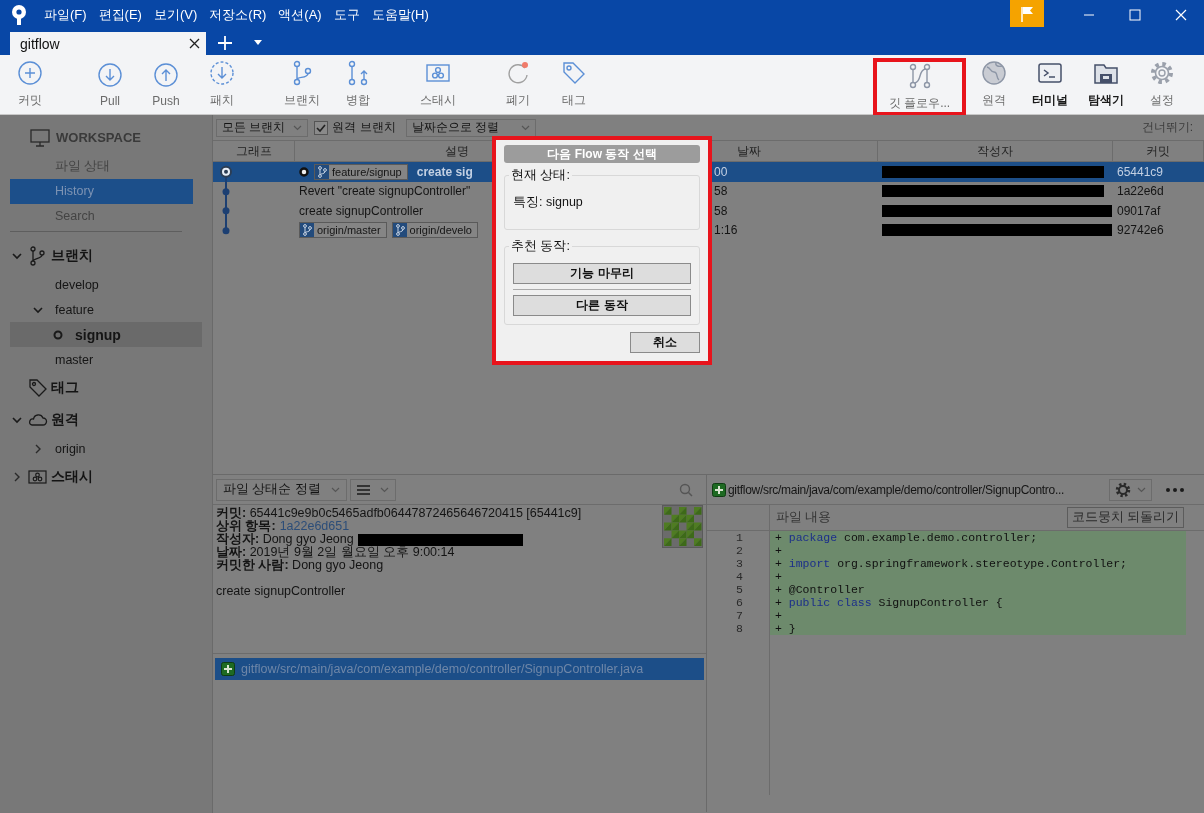  What do you see at coordinates (804, 518) in the screenshot?
I see `hunk-title: 파일 내용` at bounding box center [804, 518].